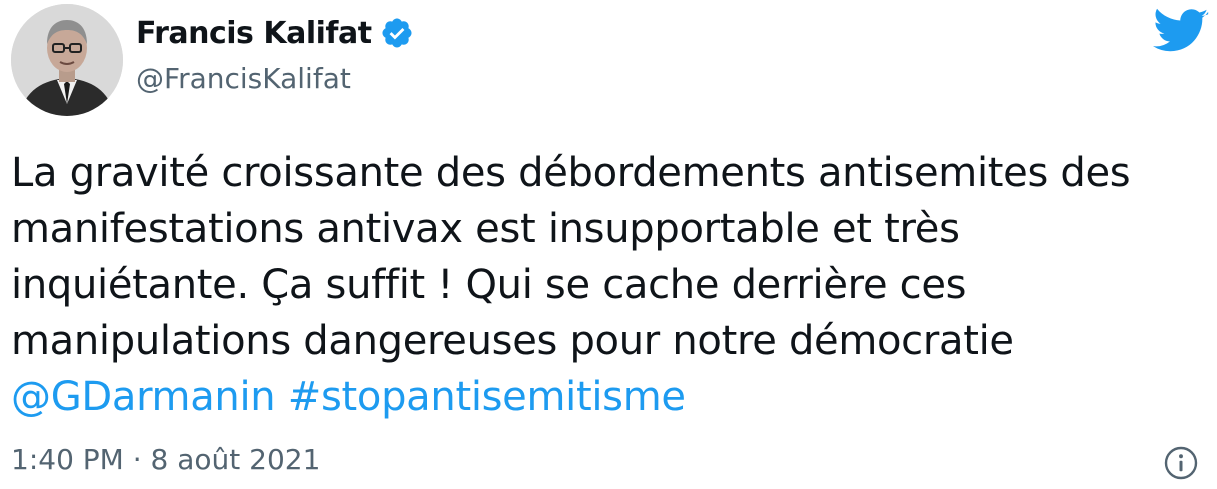  What do you see at coordinates (254, 33) in the screenshot?
I see `author-name: Francis Kalifat` at bounding box center [254, 33].